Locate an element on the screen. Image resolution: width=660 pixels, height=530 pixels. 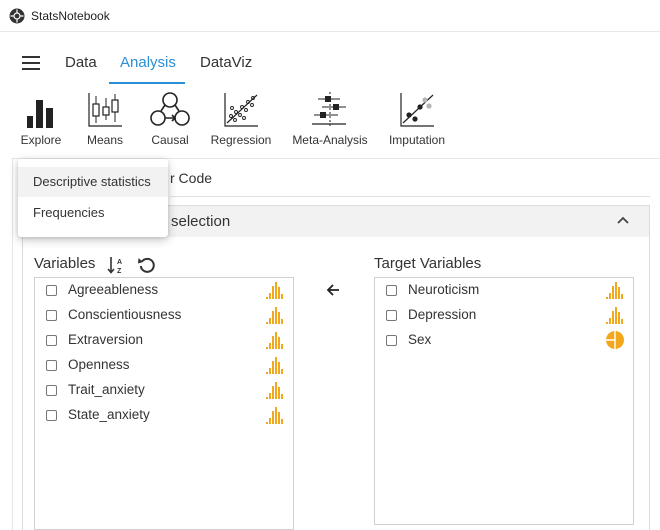
meta-analysis-button: Meta-Analysis is located at coordinates (330, 121).